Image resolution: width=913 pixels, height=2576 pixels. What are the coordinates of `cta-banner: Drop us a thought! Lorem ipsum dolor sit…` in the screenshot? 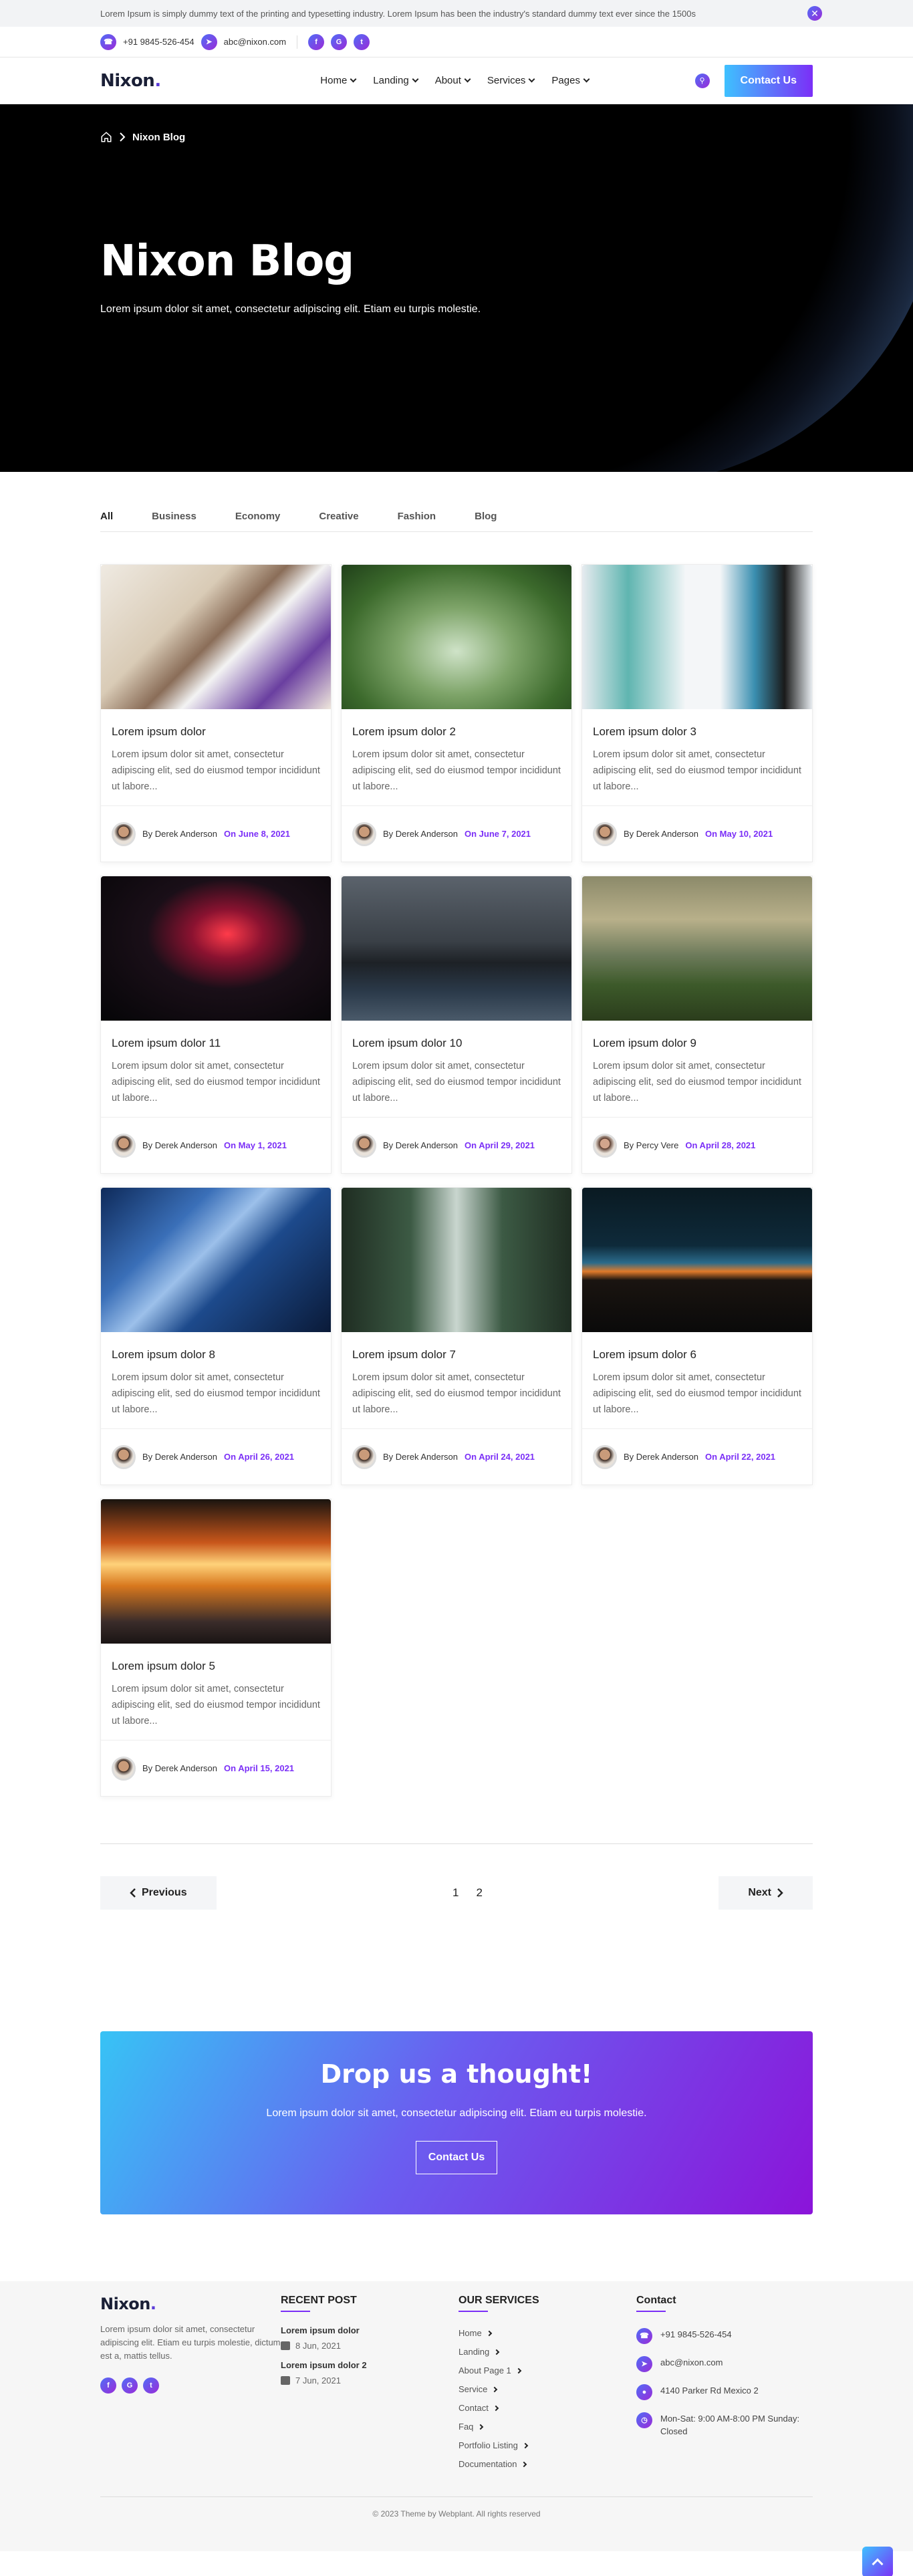 It's located at (456, 2122).